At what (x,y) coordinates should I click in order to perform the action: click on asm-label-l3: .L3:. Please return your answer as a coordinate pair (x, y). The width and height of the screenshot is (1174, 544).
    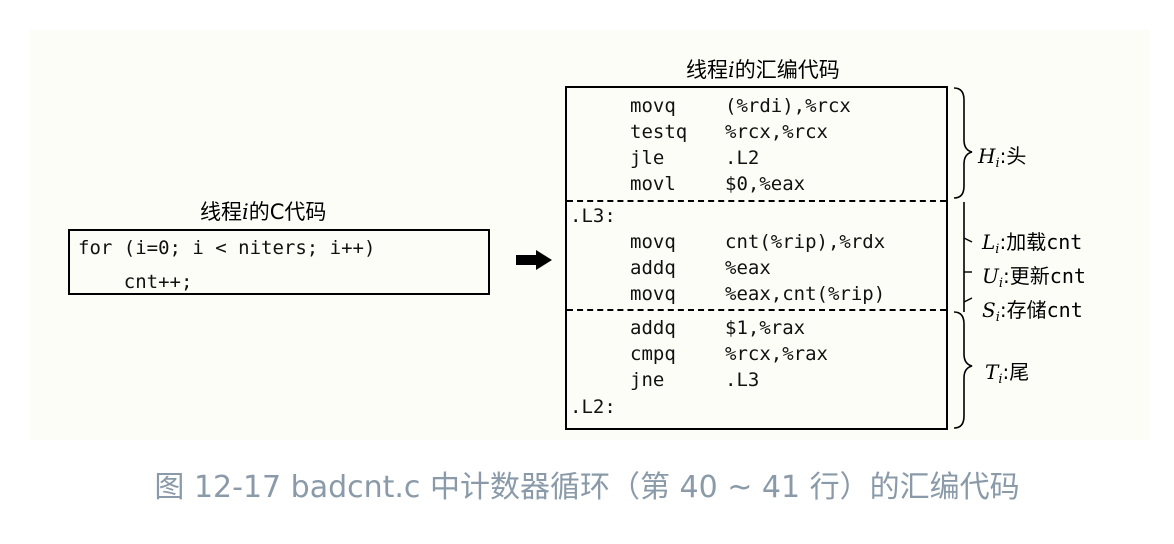
    Looking at the image, I should click on (593, 216).